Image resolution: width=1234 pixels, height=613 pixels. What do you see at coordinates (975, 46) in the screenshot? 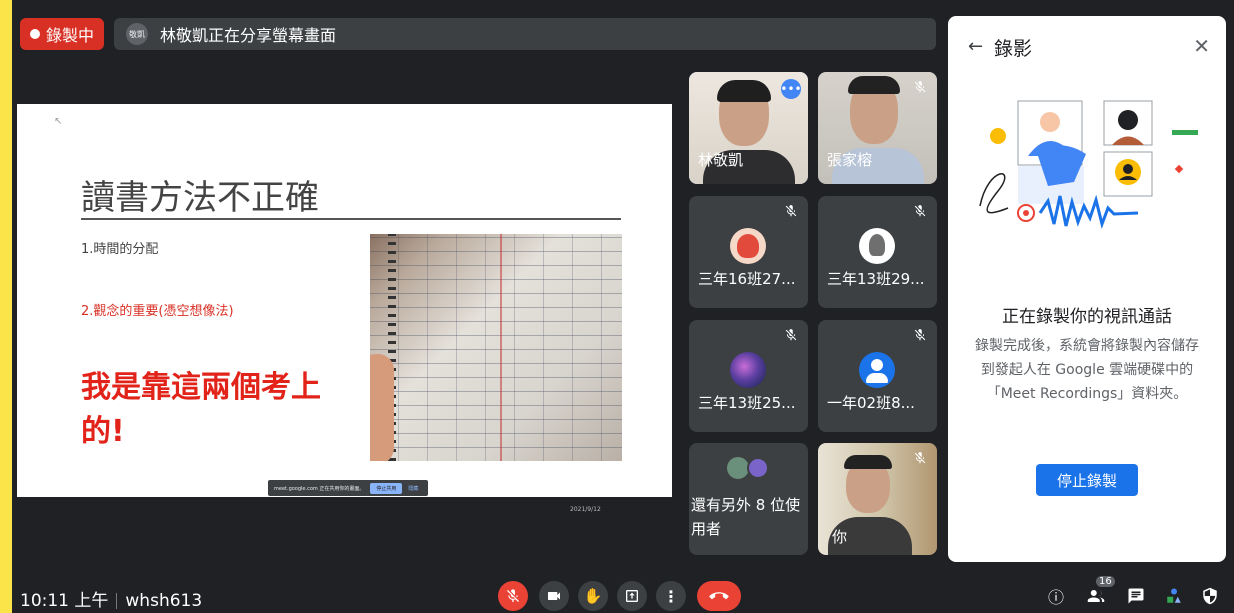
I see `back-arrow-icon: ←` at bounding box center [975, 46].